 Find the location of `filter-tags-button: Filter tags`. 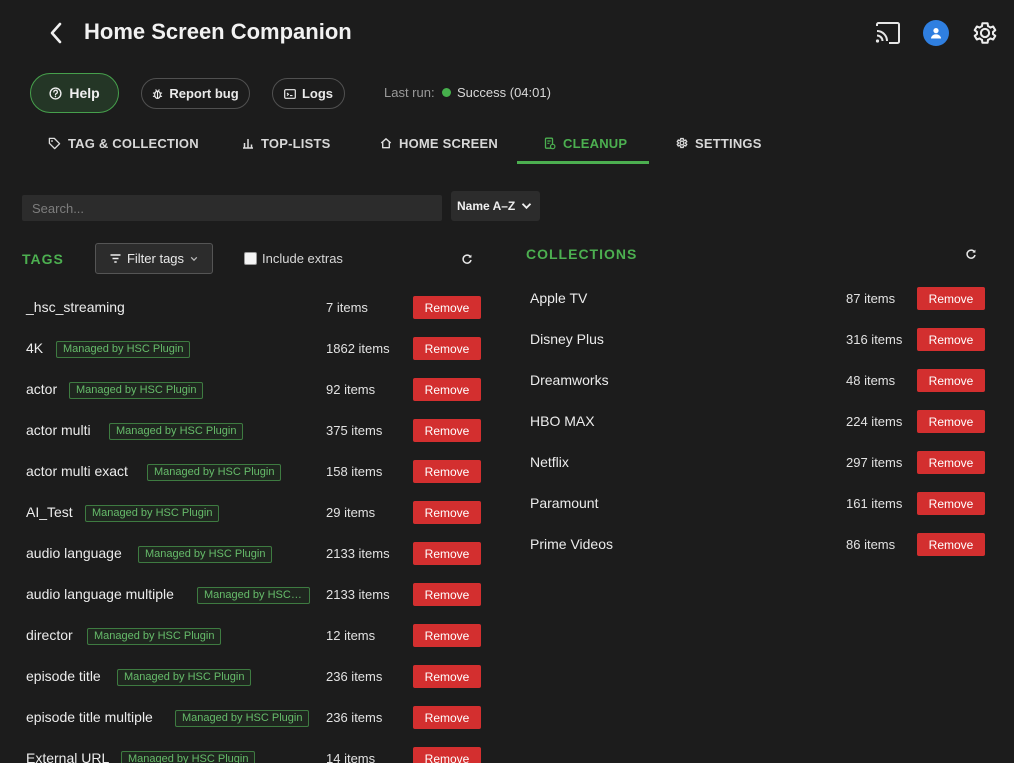

filter-tags-button: Filter tags is located at coordinates (154, 258).